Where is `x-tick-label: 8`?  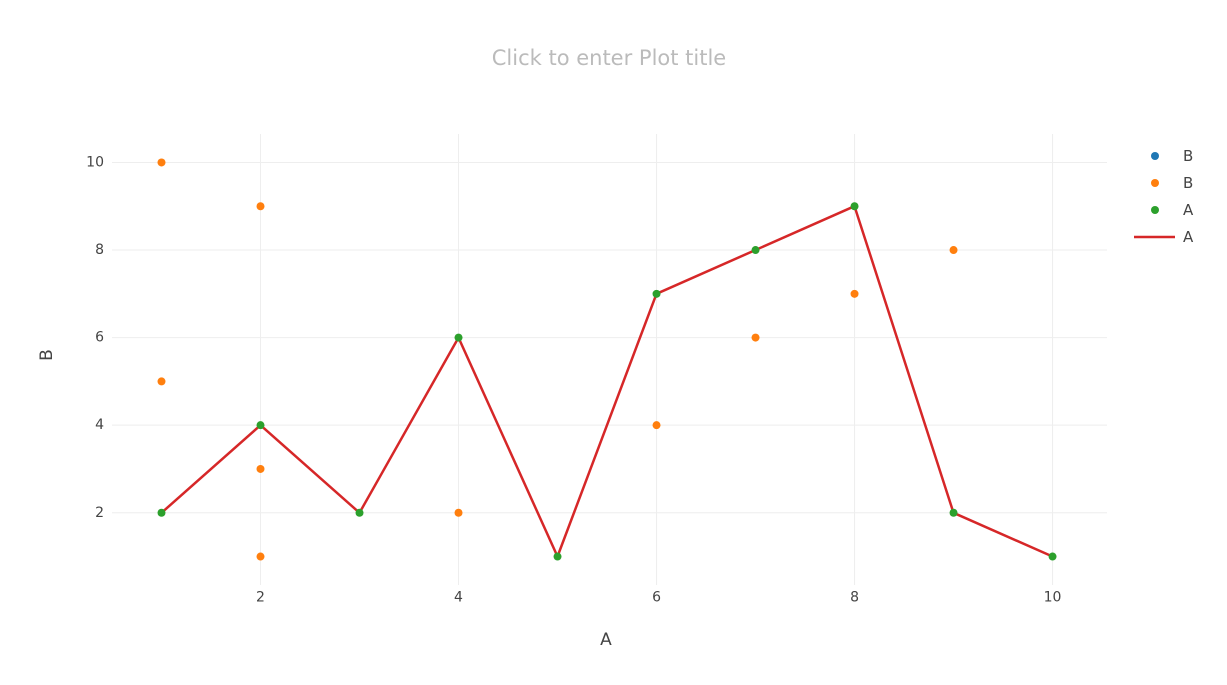
x-tick-label: 8 is located at coordinates (854, 598).